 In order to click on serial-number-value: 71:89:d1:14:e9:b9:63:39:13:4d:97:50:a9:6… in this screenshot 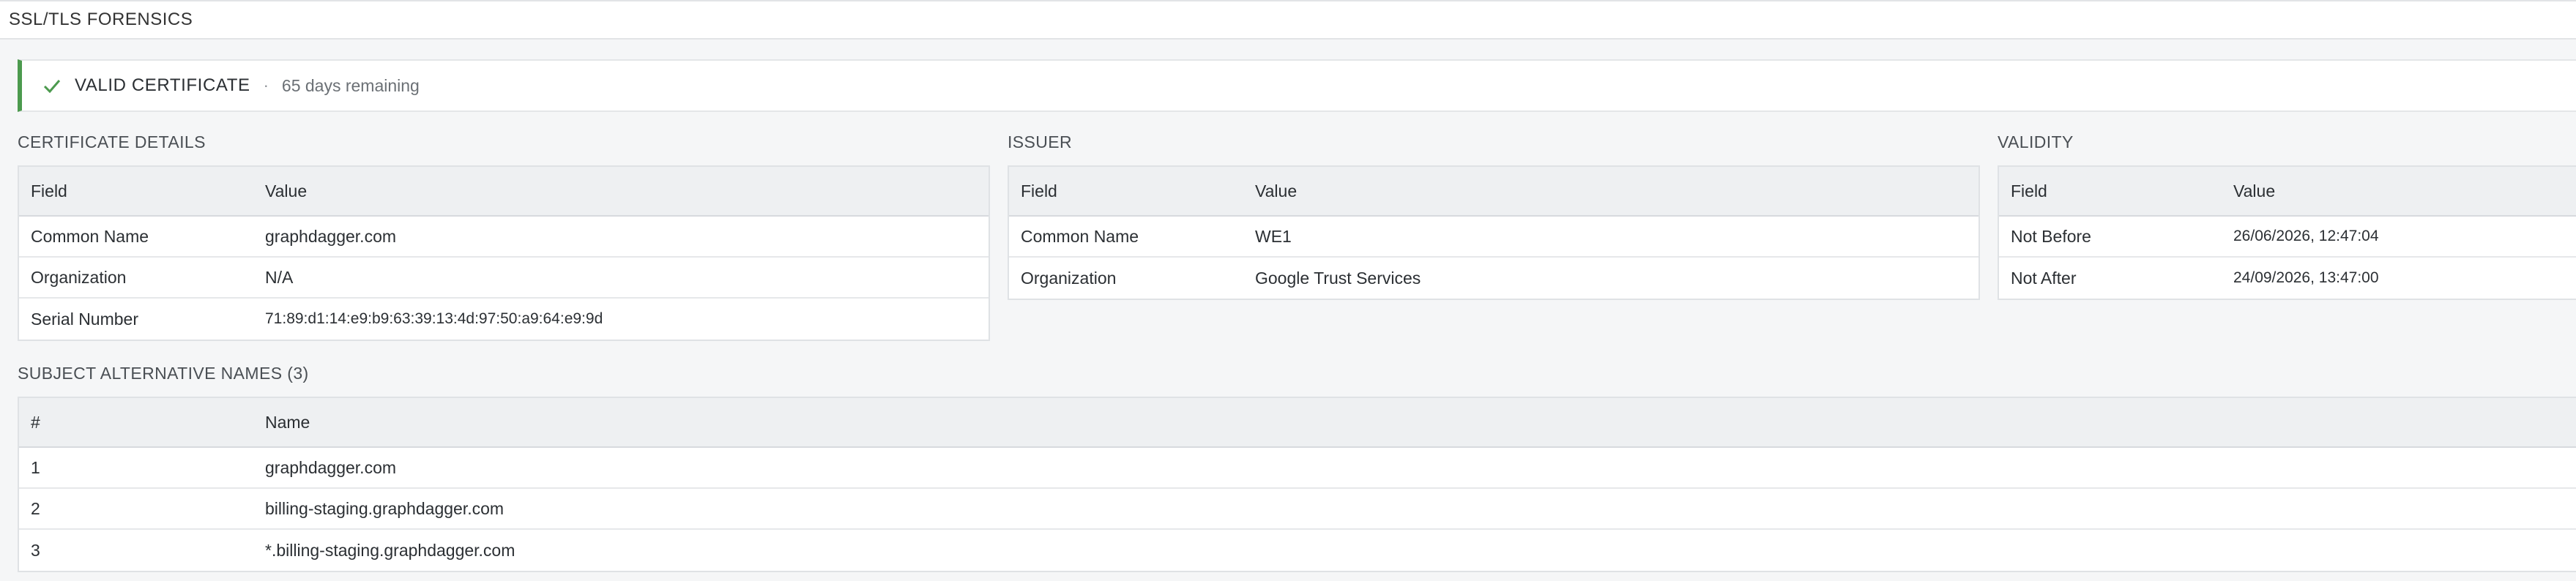, I will do `click(434, 318)`.